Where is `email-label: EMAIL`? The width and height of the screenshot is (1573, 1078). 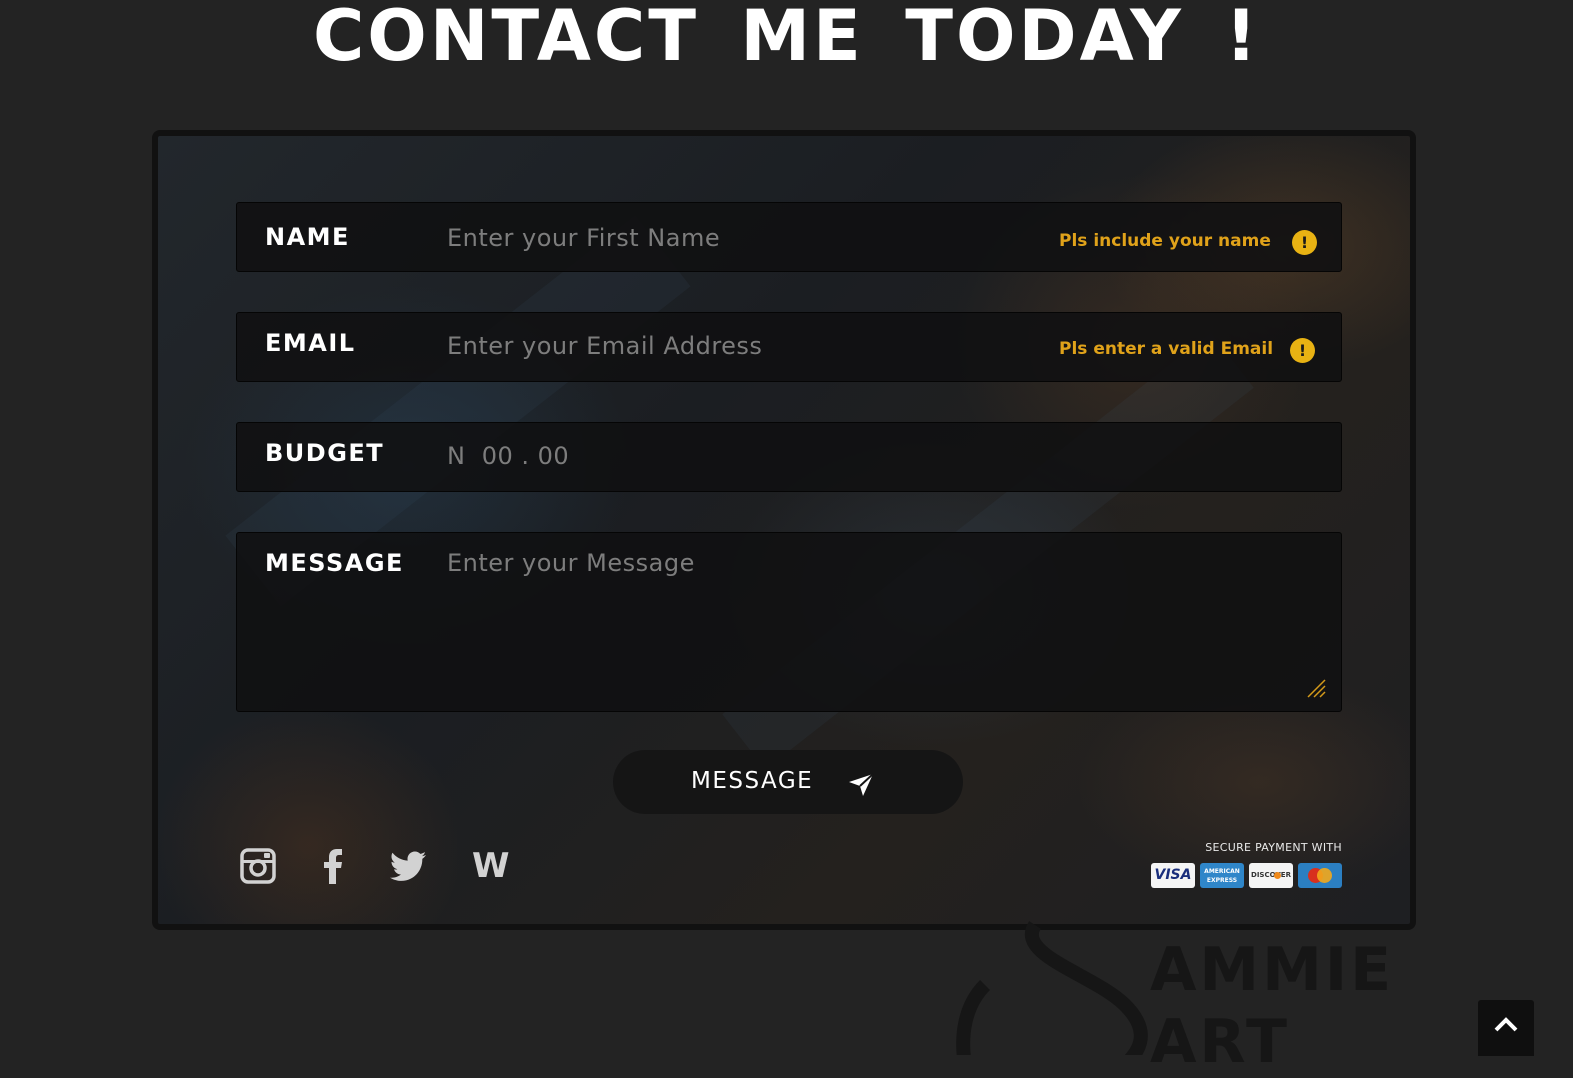 email-label: EMAIL is located at coordinates (310, 343).